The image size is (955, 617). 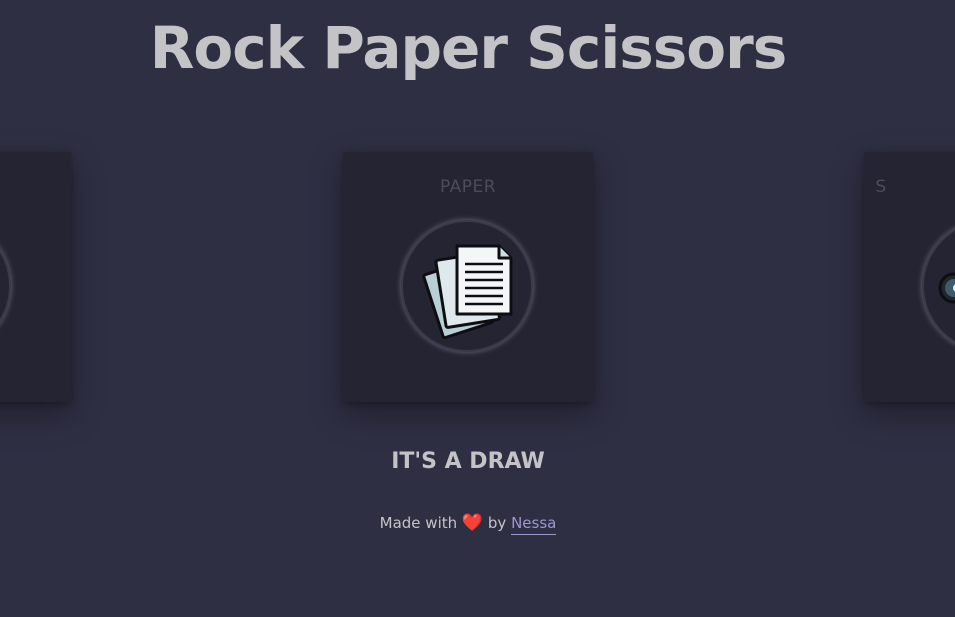 What do you see at coordinates (468, 48) in the screenshot?
I see `page-title: Rock Paper Scissors` at bounding box center [468, 48].